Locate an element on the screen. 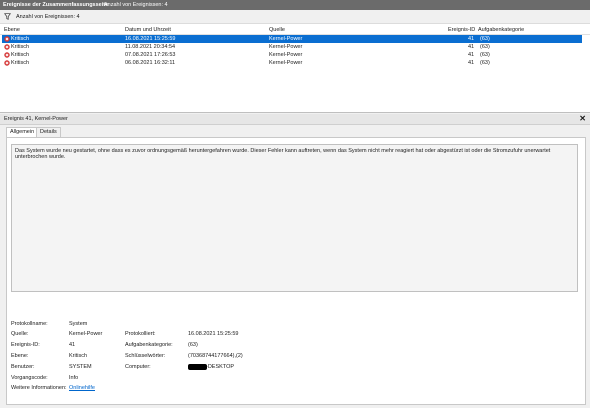 This screenshot has height=408, width=590. event-count-label: Anzahl von Ereignissen: 4 is located at coordinates (48, 17).